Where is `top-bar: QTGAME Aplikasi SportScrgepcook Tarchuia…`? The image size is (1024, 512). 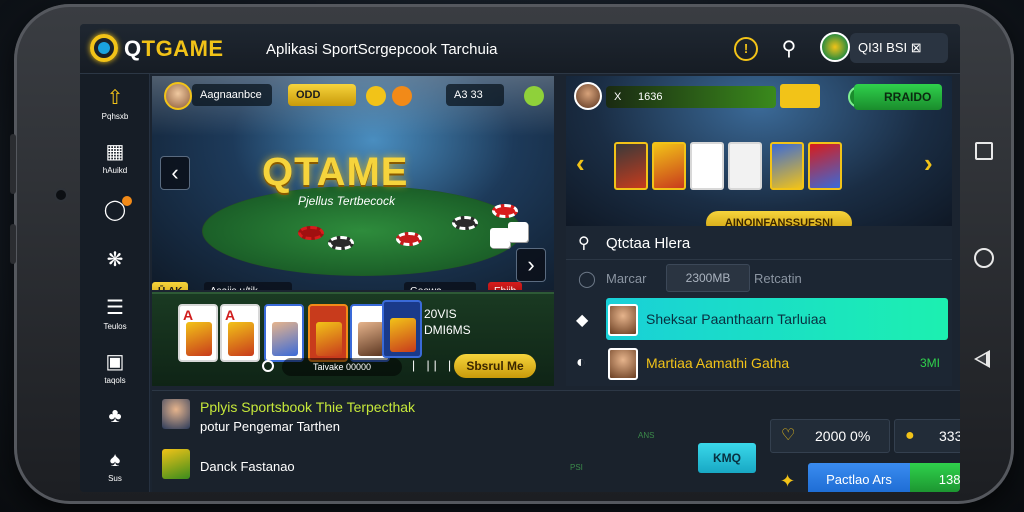
top-bar: QTGAME Aplikasi SportScrgepcook Tarchuia… is located at coordinates (520, 49).